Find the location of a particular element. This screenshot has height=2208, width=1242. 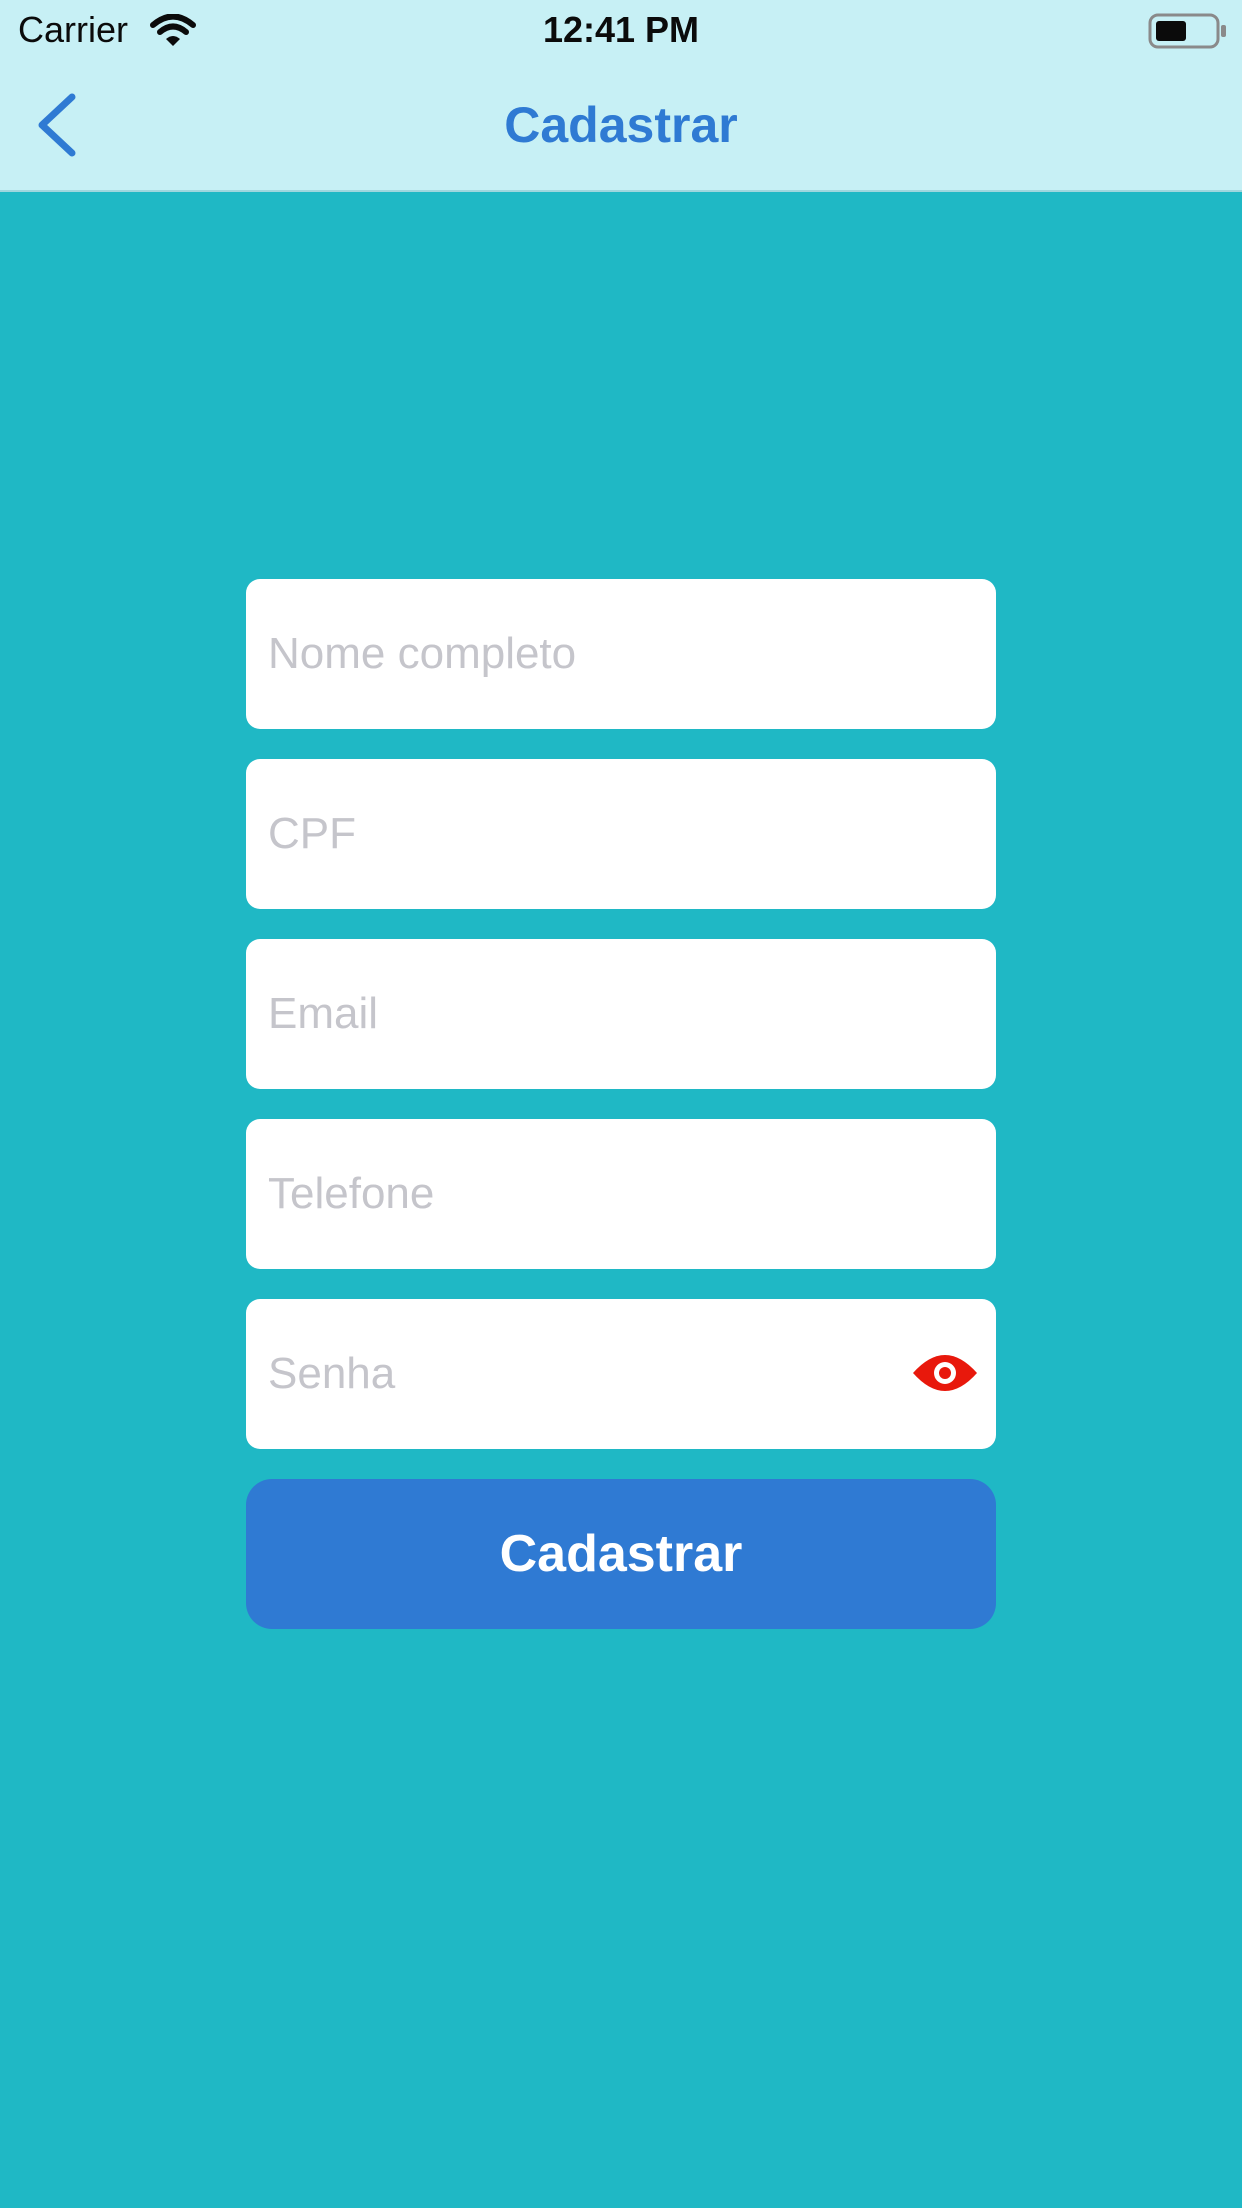

email-field-container is located at coordinates (621, 1014).